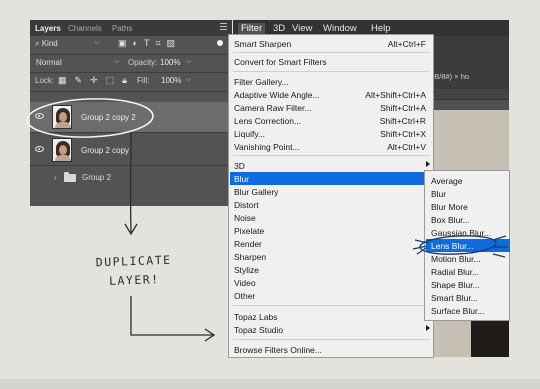  I want to click on blend-row: Normal ⌵ Opacity: 100% ⌵, so click(131, 63).